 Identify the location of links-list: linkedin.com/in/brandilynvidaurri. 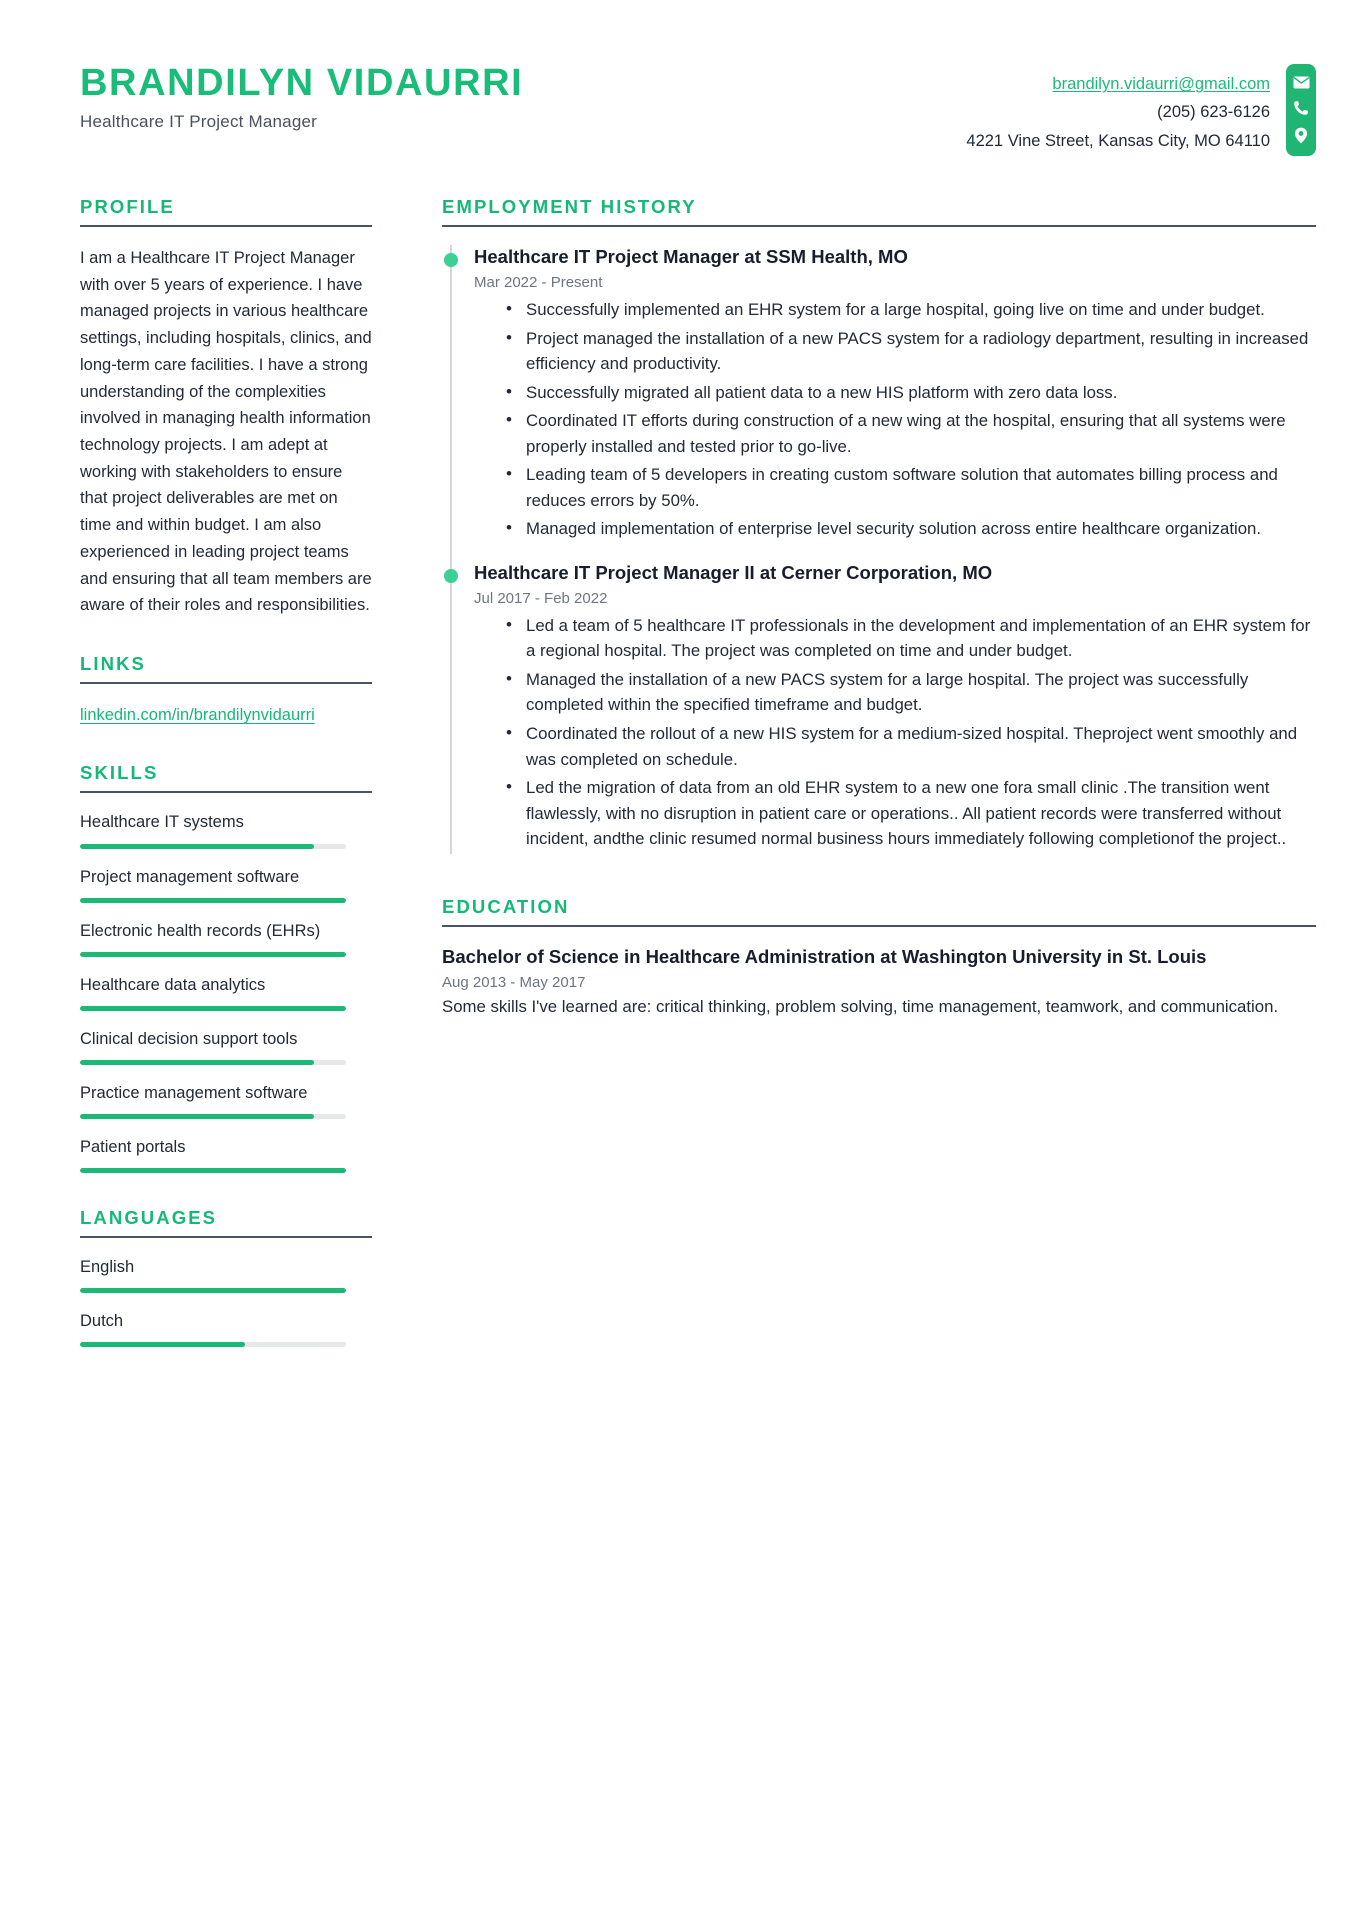
(226, 715).